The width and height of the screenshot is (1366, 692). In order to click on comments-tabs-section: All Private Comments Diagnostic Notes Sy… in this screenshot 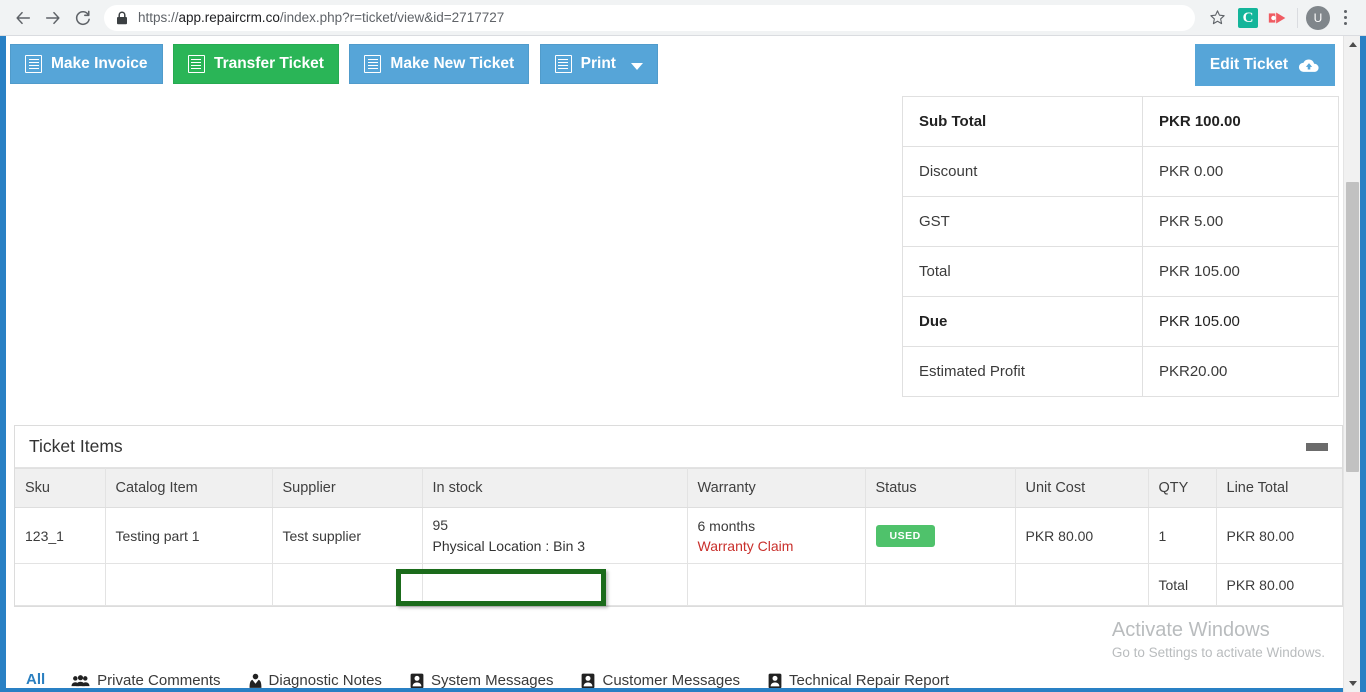, I will do `click(678, 673)`.